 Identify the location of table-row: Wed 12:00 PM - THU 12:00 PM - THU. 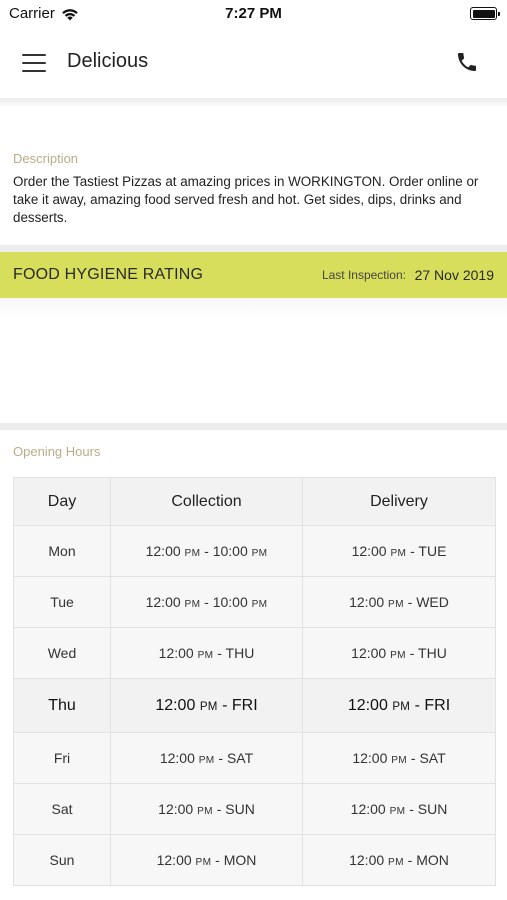
(254, 653).